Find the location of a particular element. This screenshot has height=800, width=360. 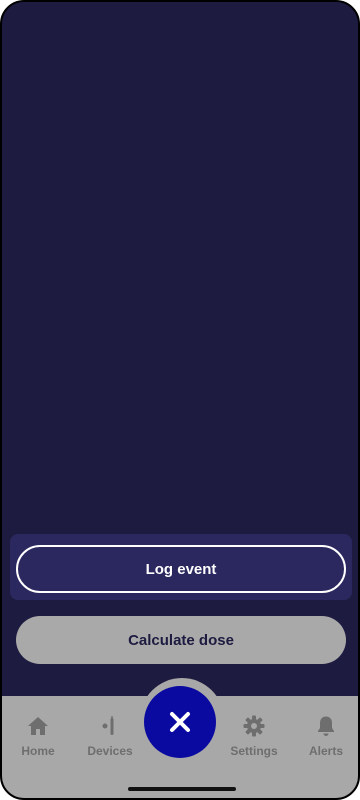

calculate-dose-button: Calculate dose is located at coordinates (181, 640).